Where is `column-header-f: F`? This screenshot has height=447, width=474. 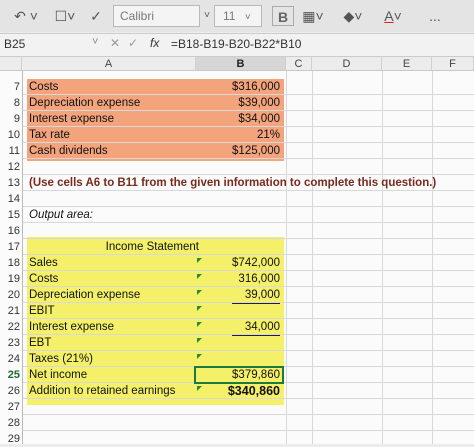 column-header-f: F is located at coordinates (453, 64).